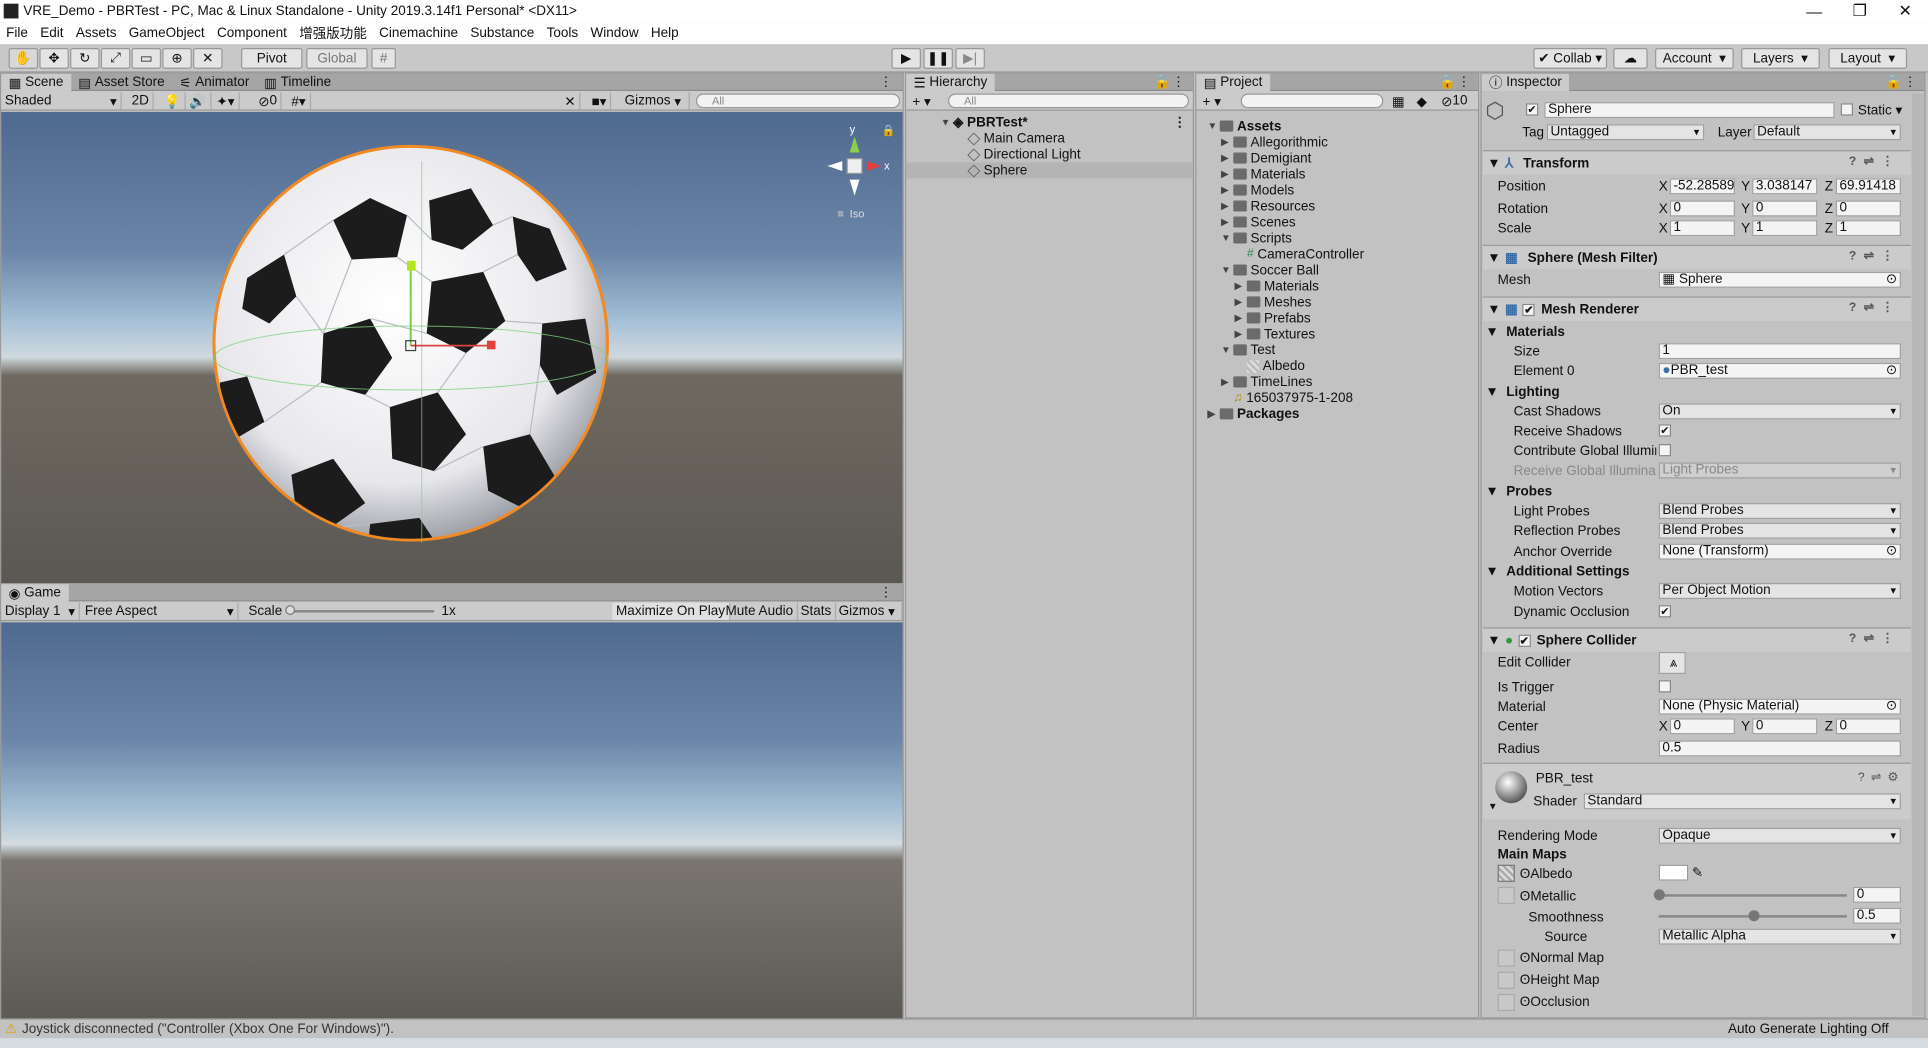  Describe the element at coordinates (1779, 511) in the screenshot. I see `light-probes-dropdown: Blend Probes` at that location.